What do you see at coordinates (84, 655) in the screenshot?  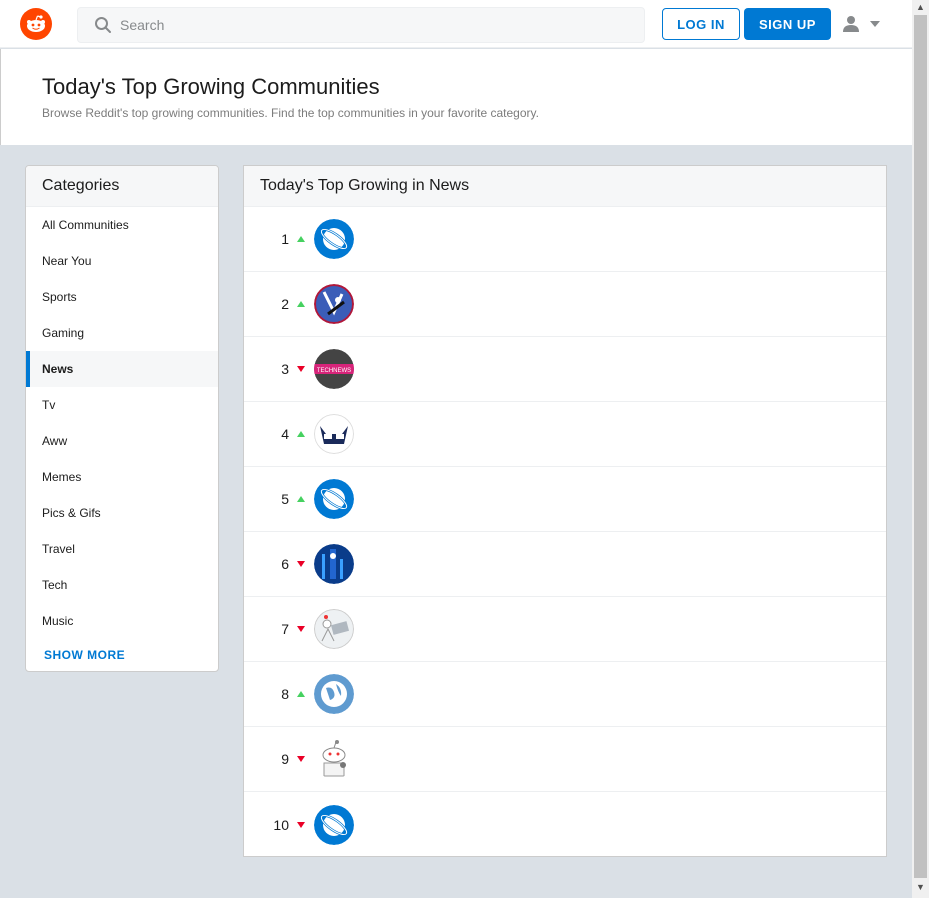 I see `show-more-link: SHOW MORE` at bounding box center [84, 655].